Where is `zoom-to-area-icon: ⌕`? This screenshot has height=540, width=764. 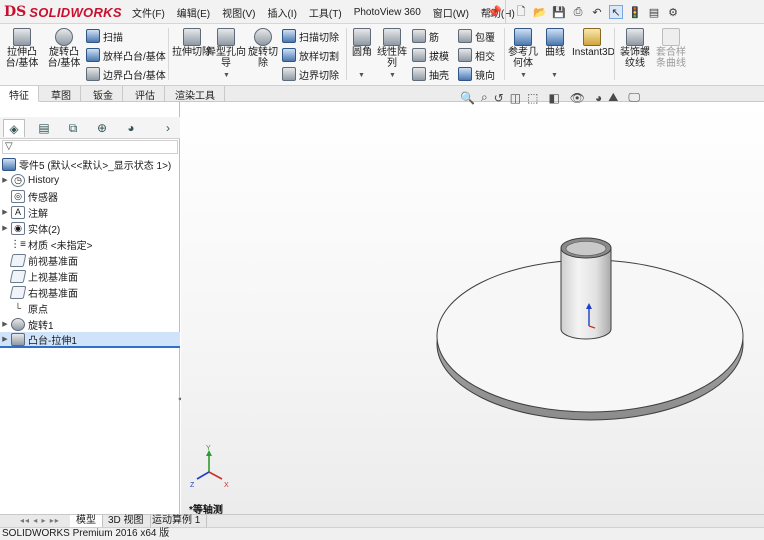 zoom-to-area-icon: ⌕ is located at coordinates (484, 97).